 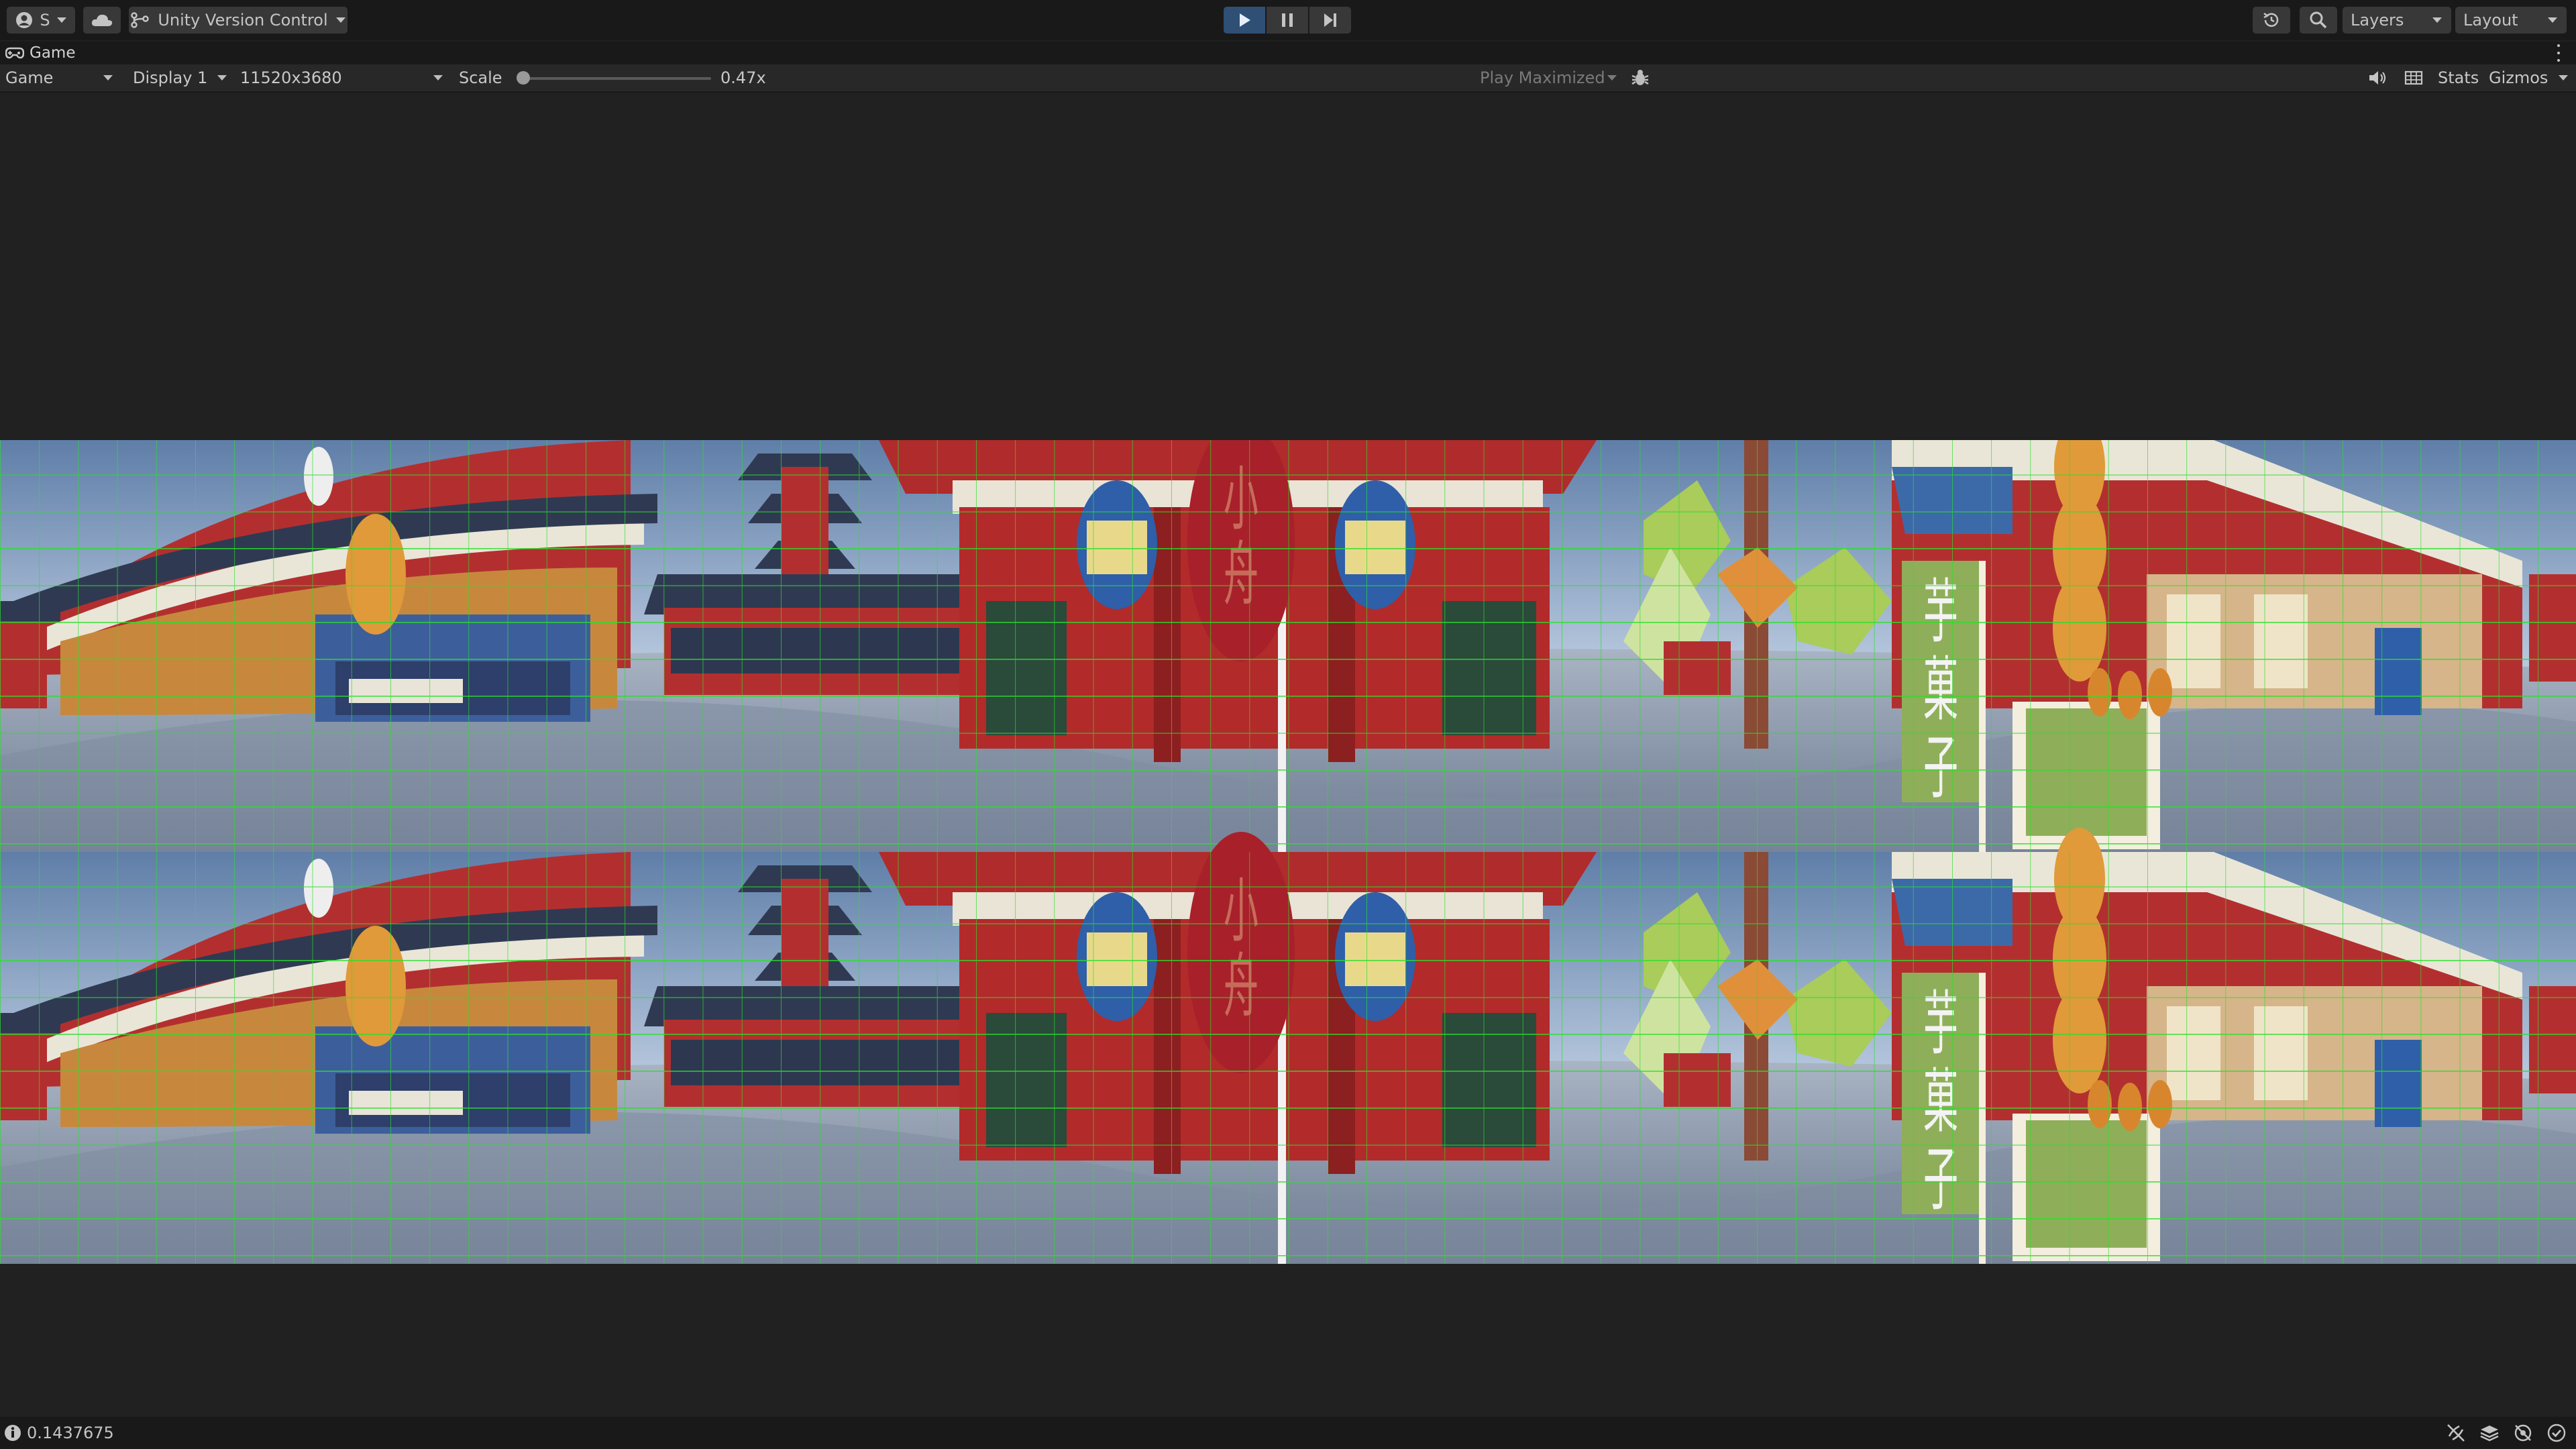 I want to click on frame-debugger-button, so click(x=1640, y=77).